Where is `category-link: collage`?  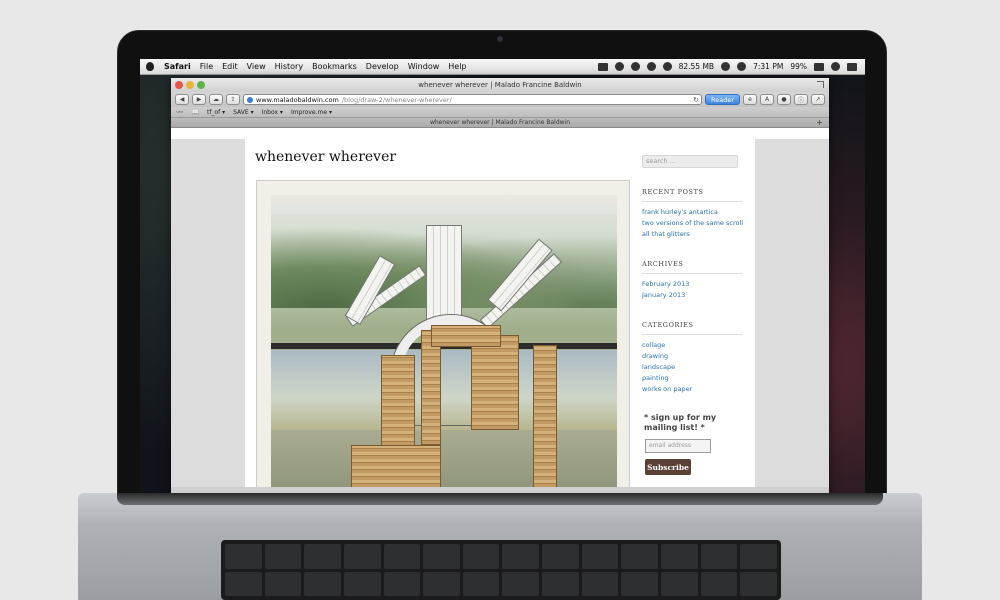
category-link: collage is located at coordinates (692, 345).